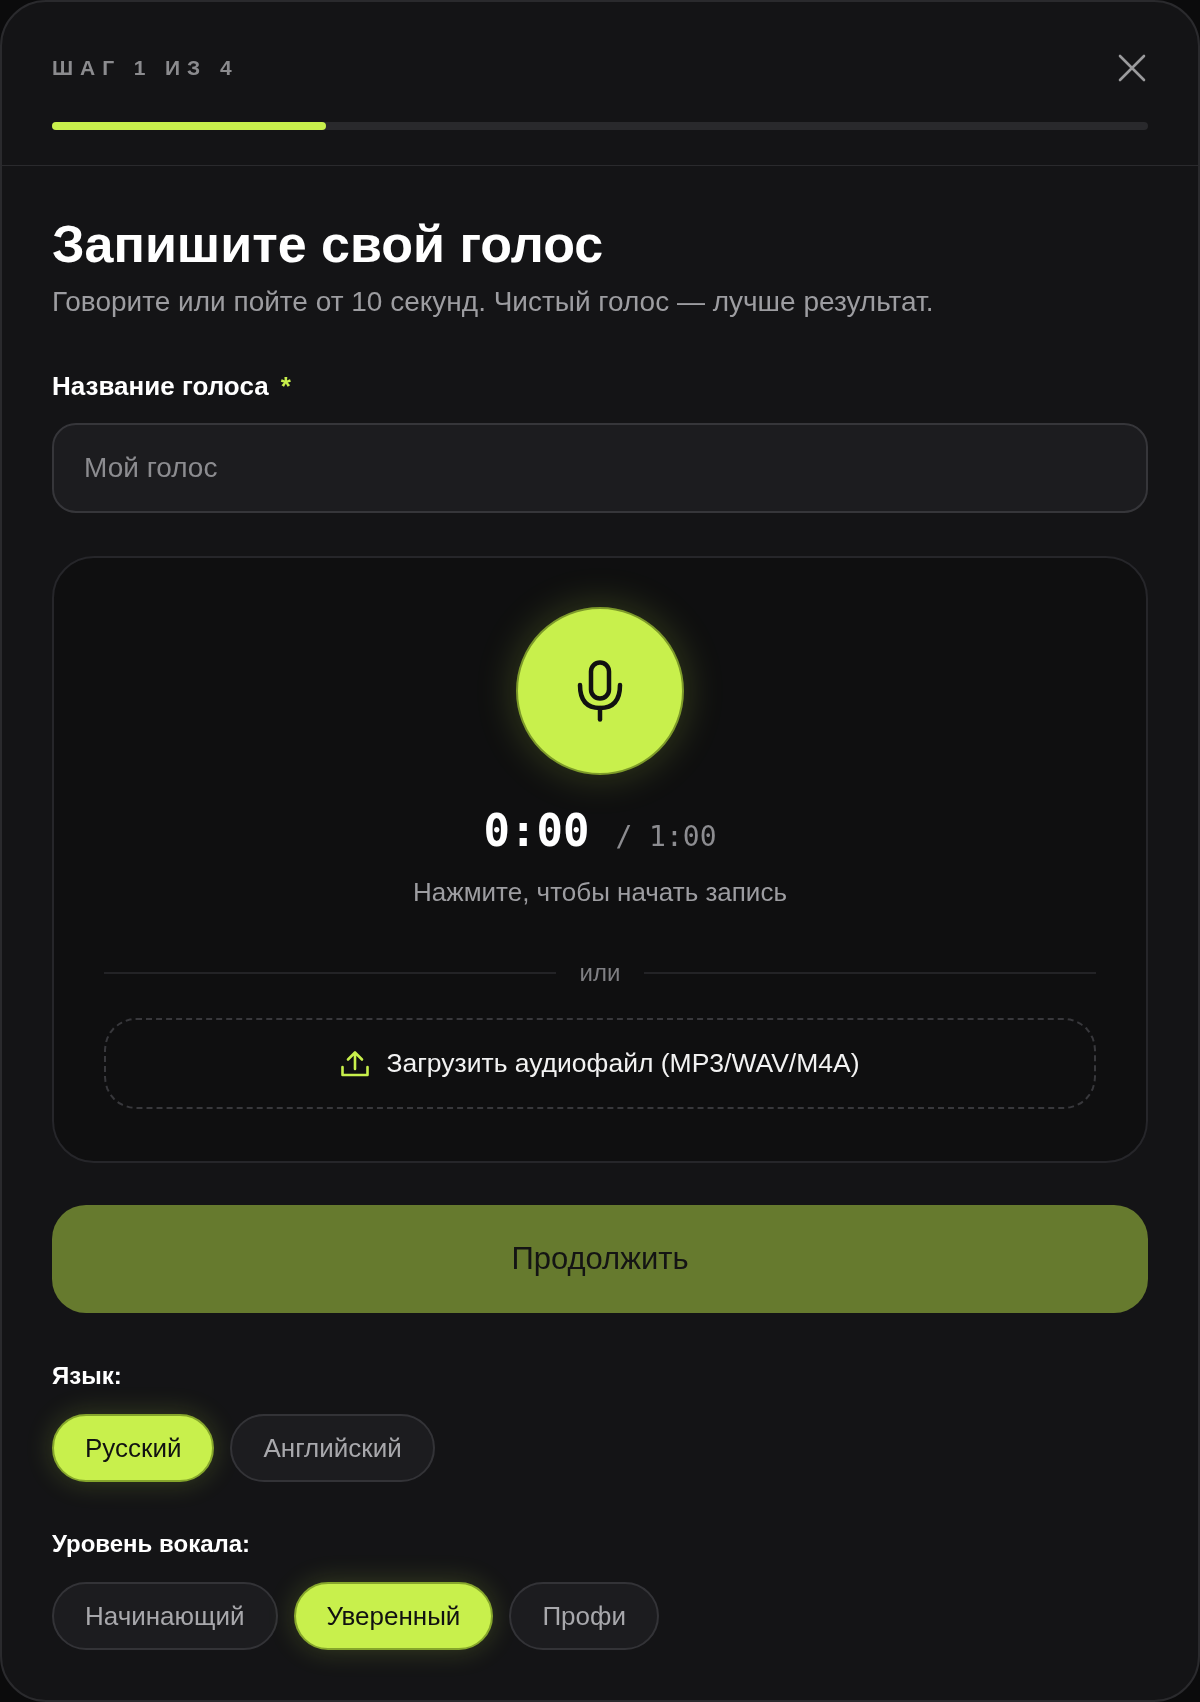  Describe the element at coordinates (536, 831) in the screenshot. I see `elapsed-time: 0:00` at that location.